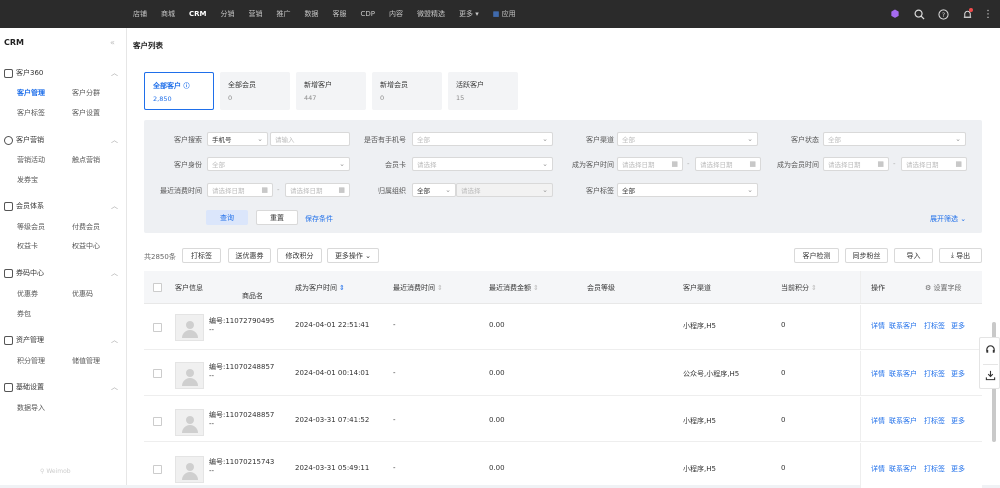  Describe the element at coordinates (948, 219) in the screenshot. I see `expand-filters-link: 展开筛选 ⌄` at that location.